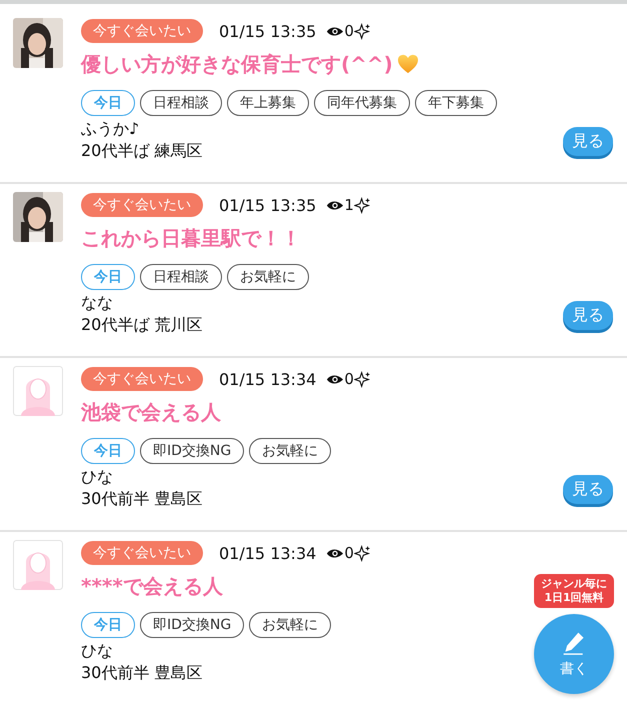  What do you see at coordinates (191, 238) in the screenshot?
I see `post-title: これから日暮里駅で！！` at bounding box center [191, 238].